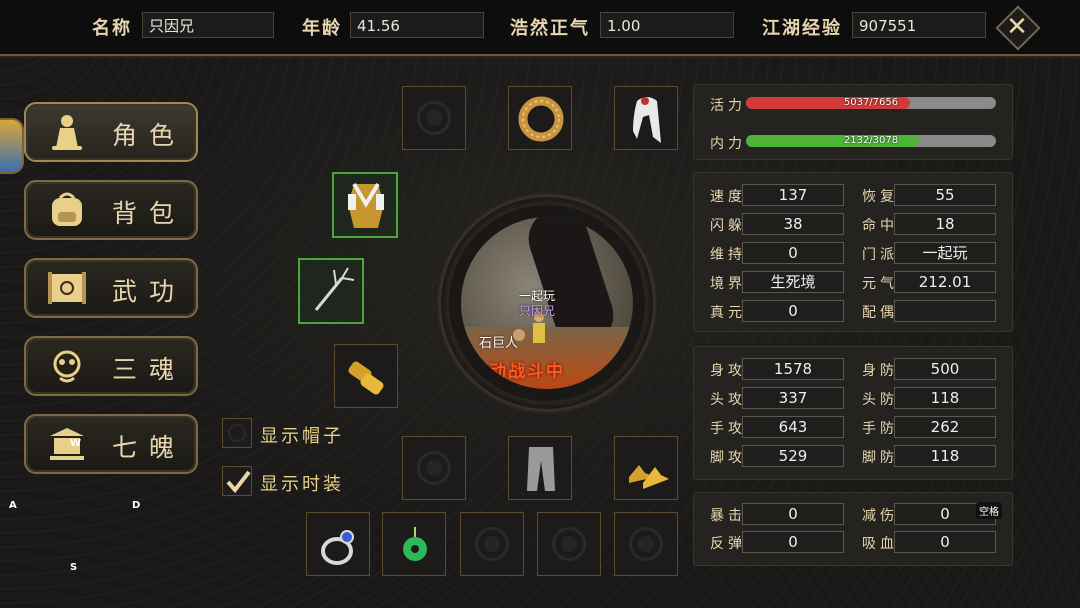 This screenshot has width=1080, height=608. I want to click on stat-label: 手防, so click(880, 429).